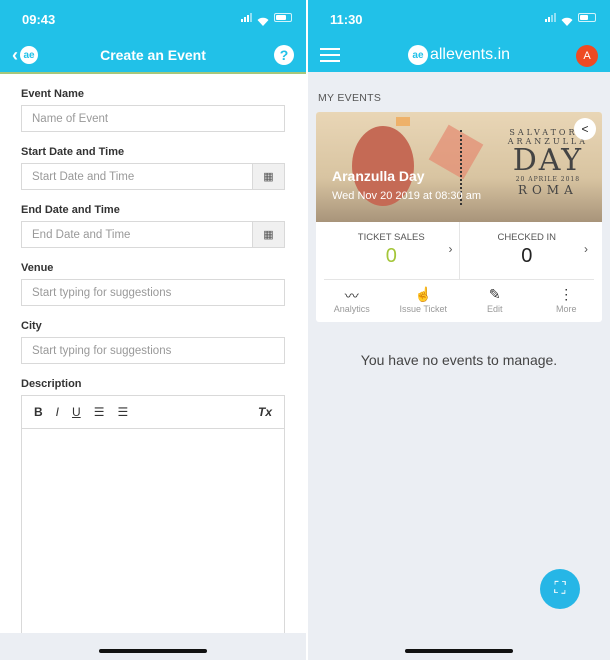  What do you see at coordinates (417, 55) in the screenshot?
I see `app-logo-icon: ae` at bounding box center [417, 55].